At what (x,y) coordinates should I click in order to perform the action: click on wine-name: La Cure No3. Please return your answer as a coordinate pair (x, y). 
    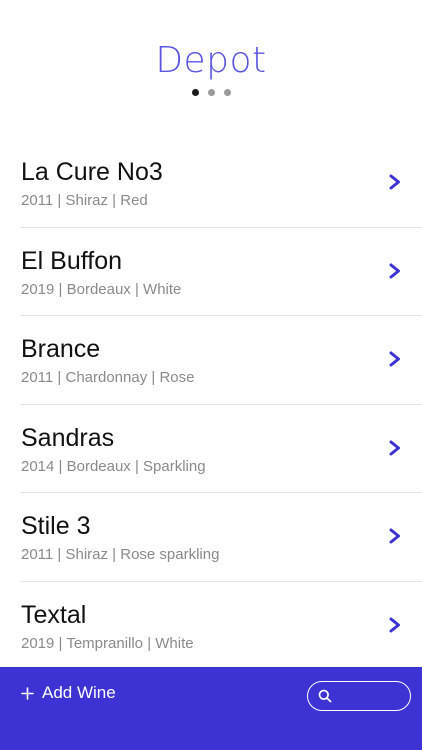
    Looking at the image, I should click on (92, 172).